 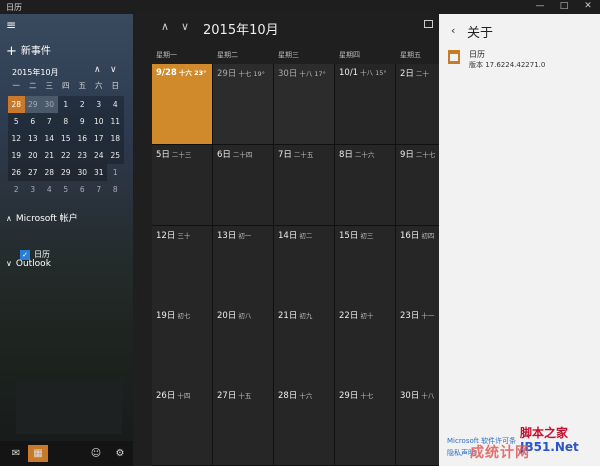 What do you see at coordinates (28, 50) in the screenshot?
I see `new-event-button: + 新事件` at bounding box center [28, 50].